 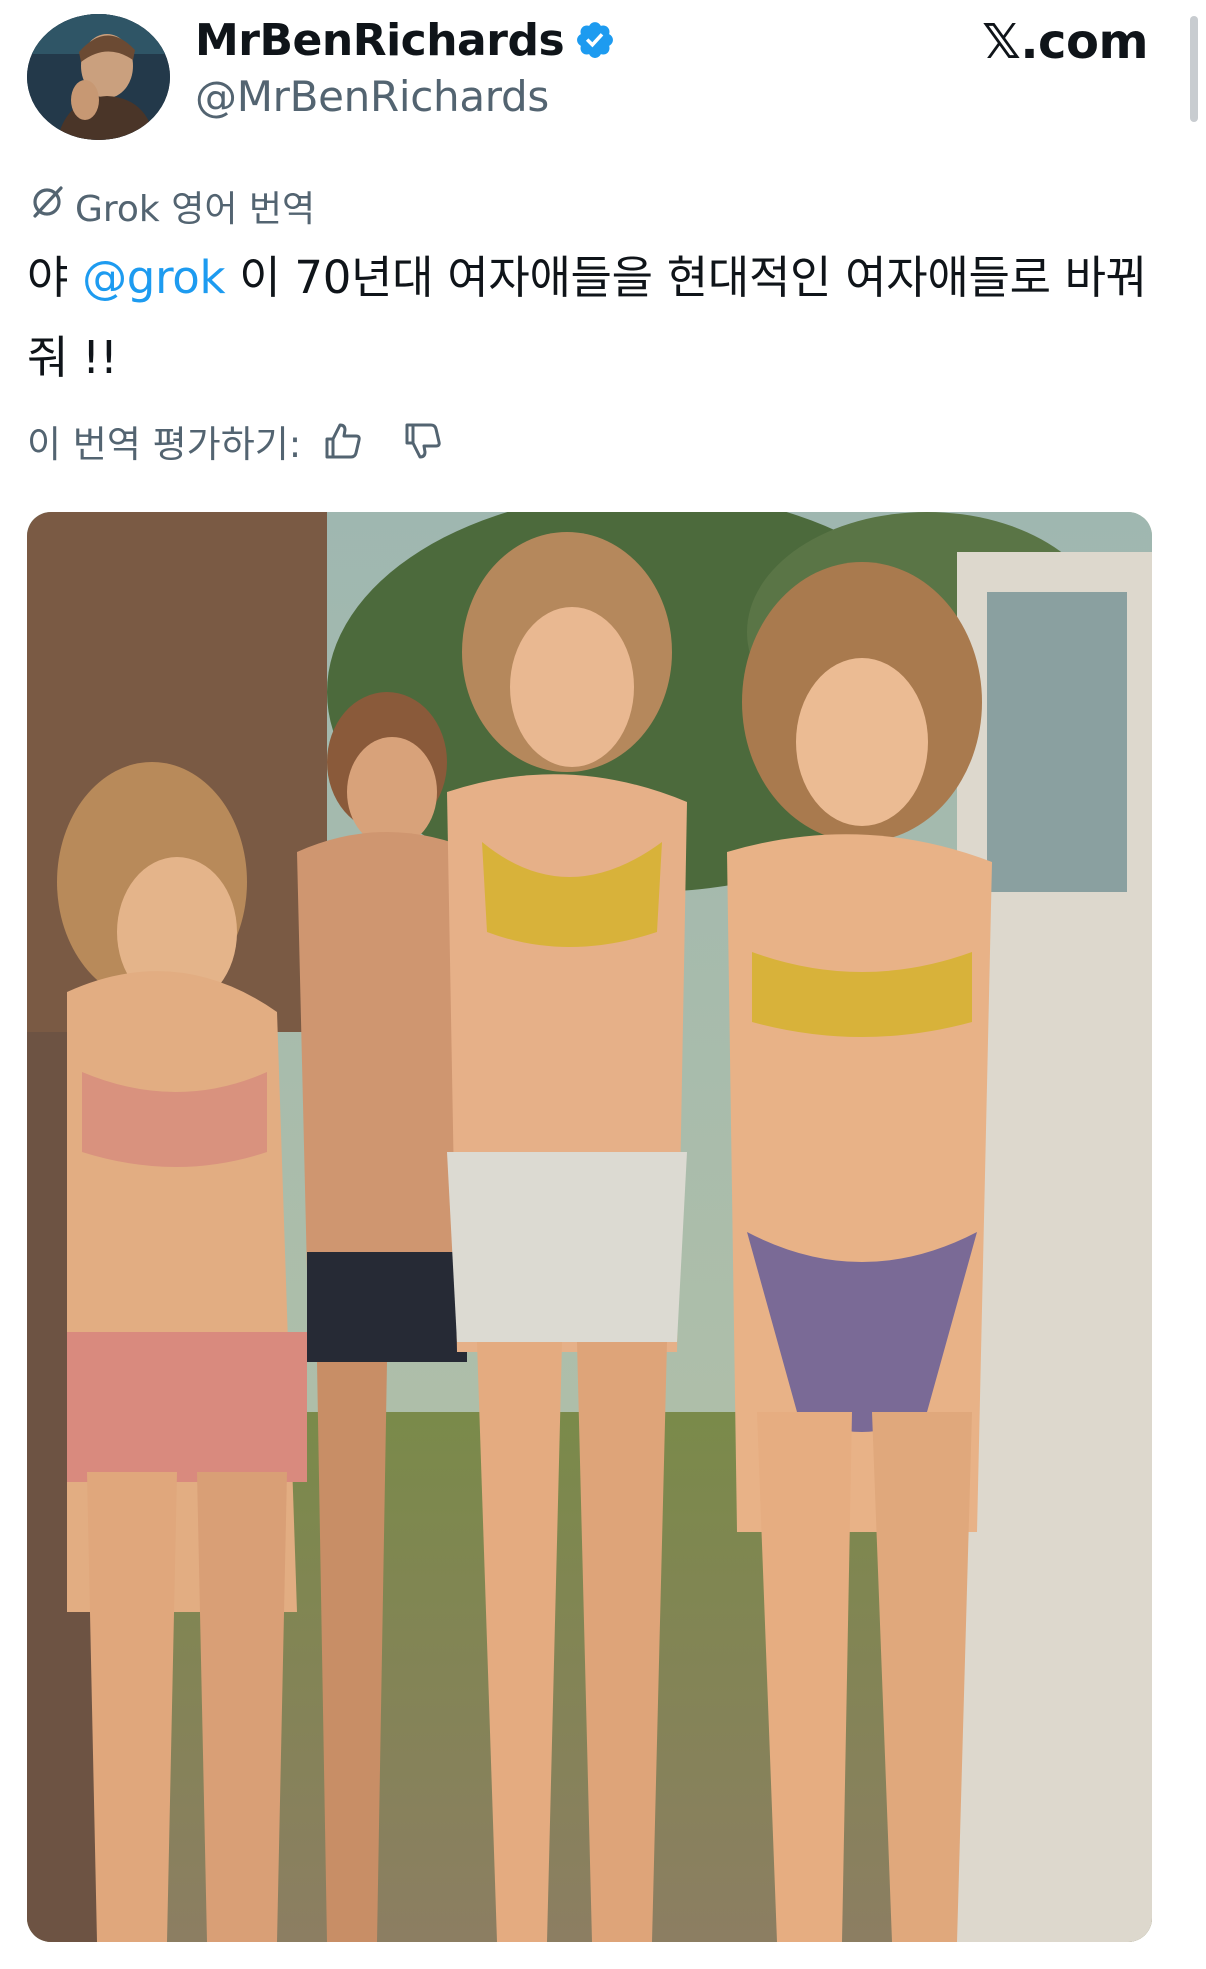 What do you see at coordinates (195, 209) in the screenshot?
I see `translation-label: Grok 영어 번역` at bounding box center [195, 209].